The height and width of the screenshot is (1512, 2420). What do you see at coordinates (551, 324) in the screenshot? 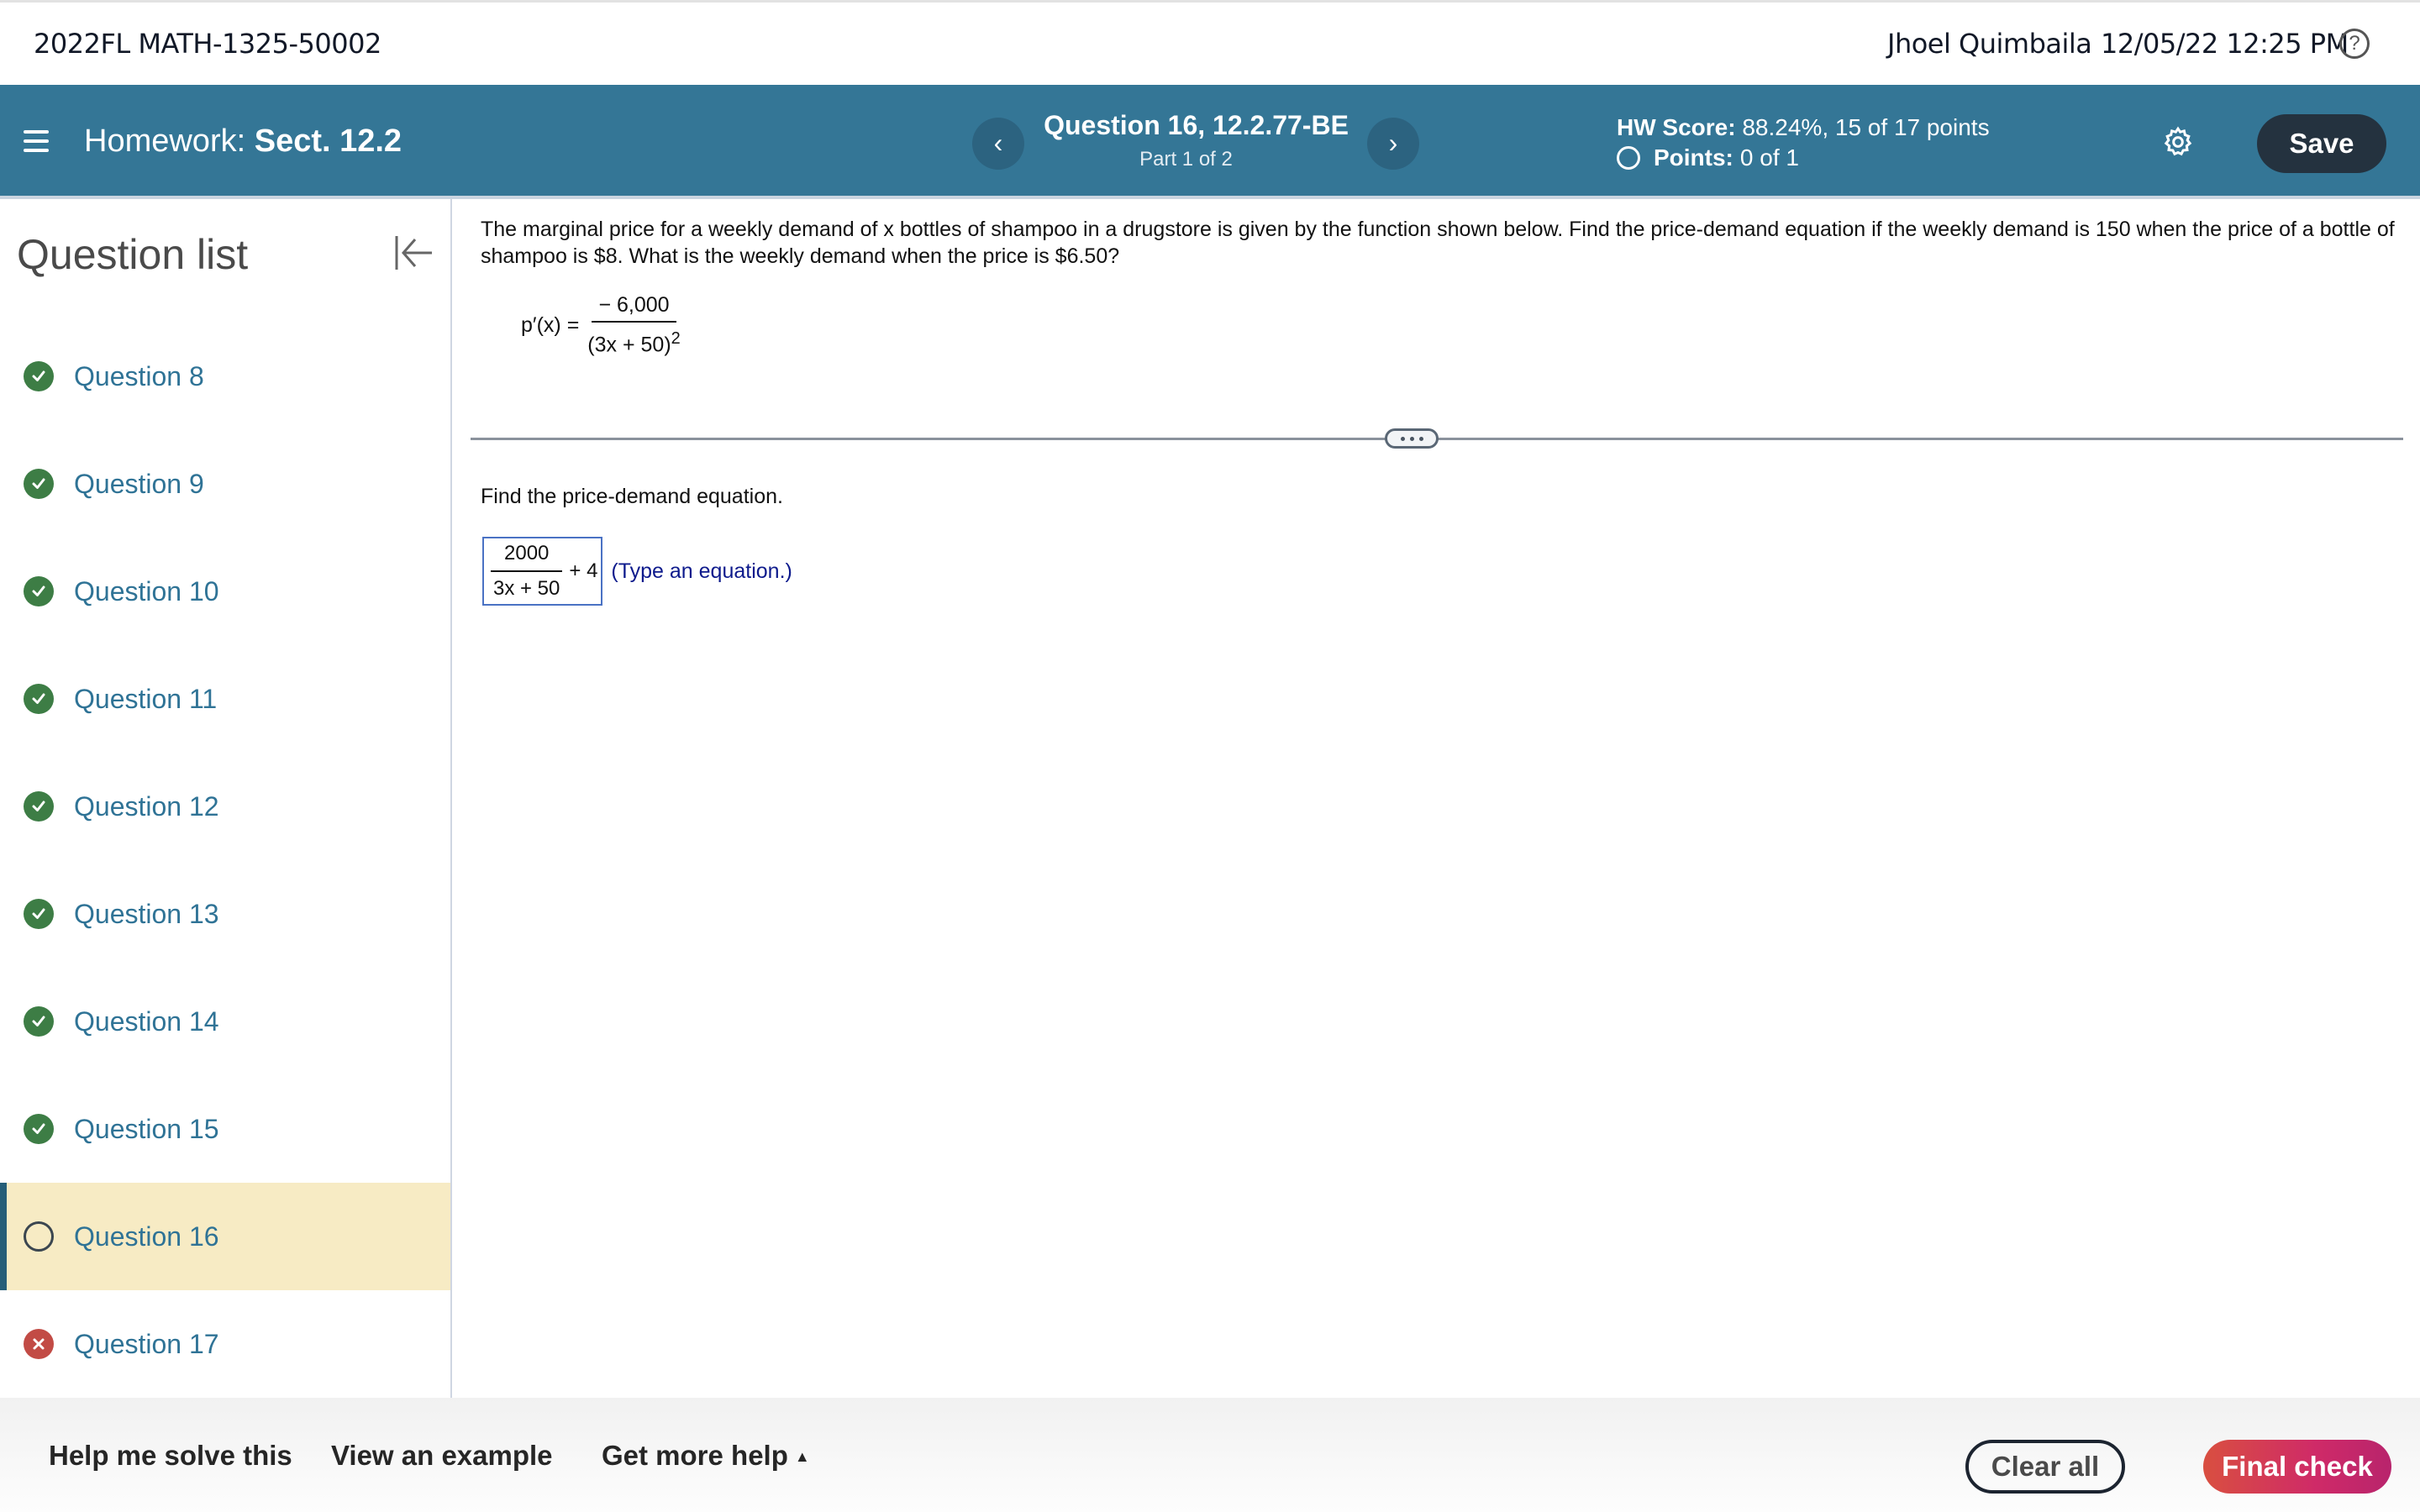
I see `formula-lhs: p′(x) =` at bounding box center [551, 324].